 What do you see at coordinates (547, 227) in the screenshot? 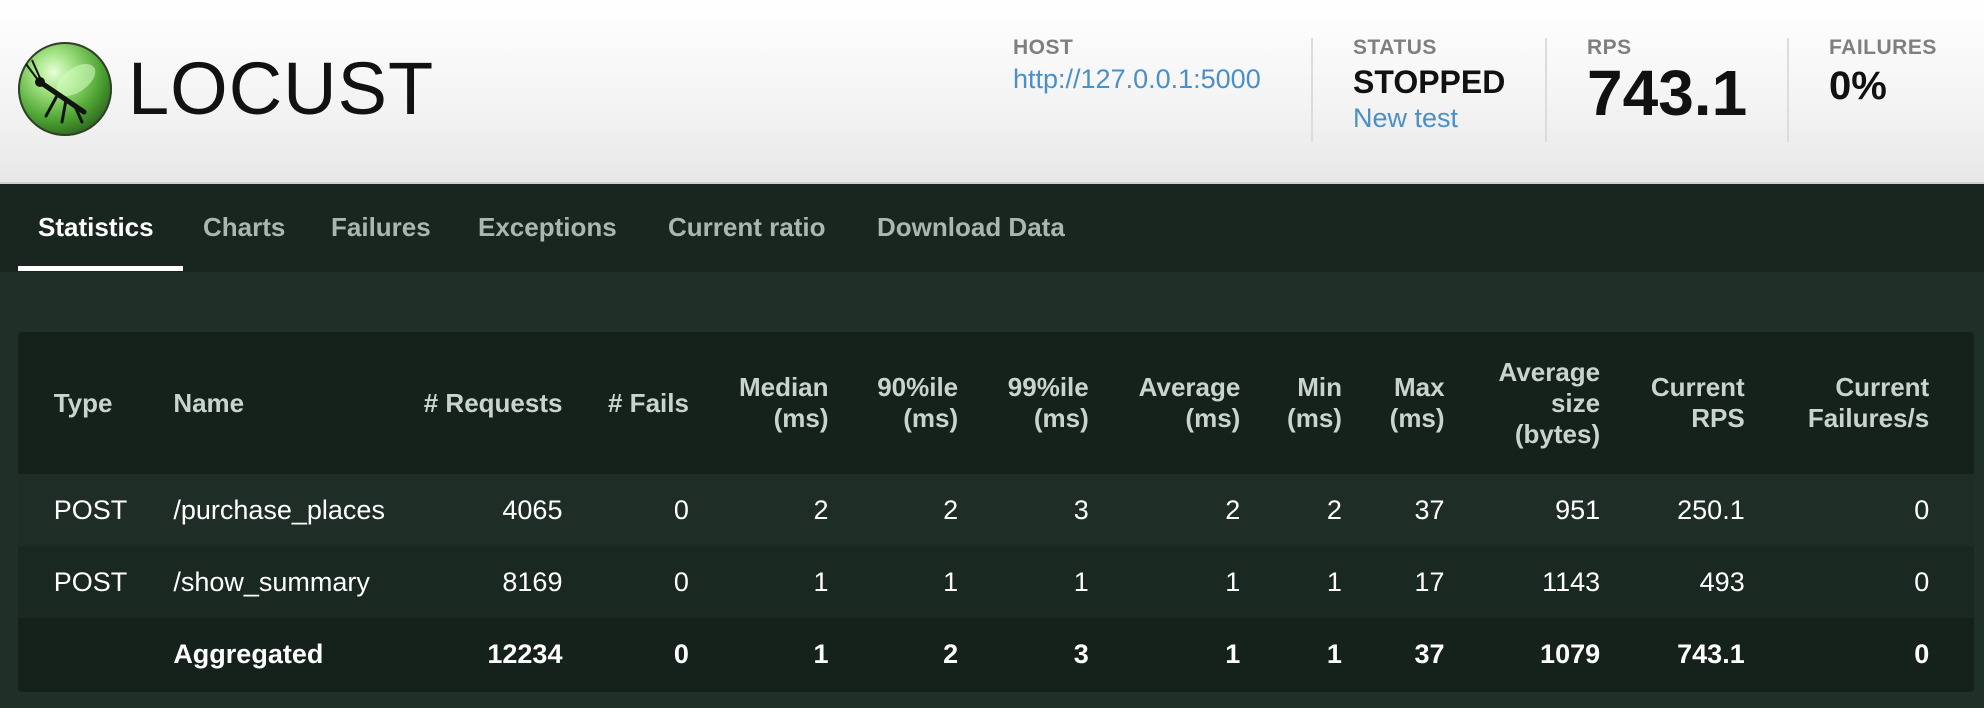
I see `tab-exceptions: Exceptions` at bounding box center [547, 227].